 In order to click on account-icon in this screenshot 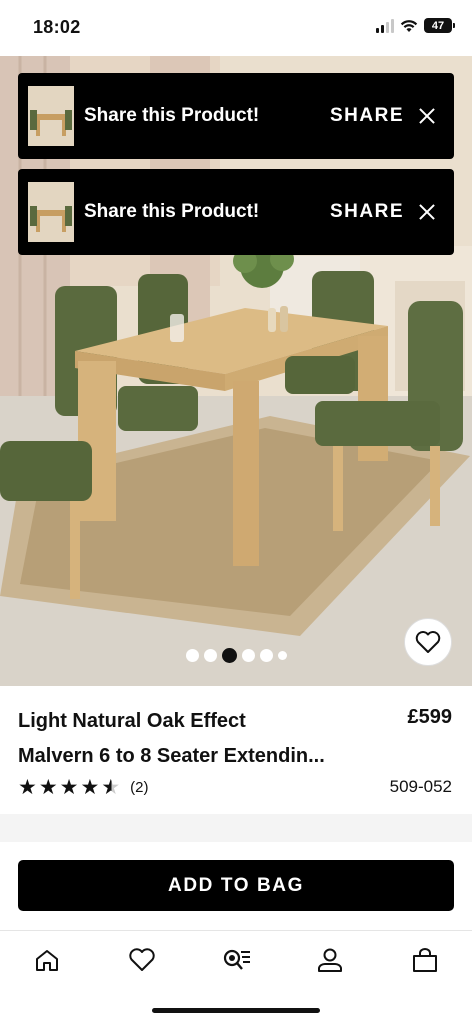, I will do `click(330, 960)`.